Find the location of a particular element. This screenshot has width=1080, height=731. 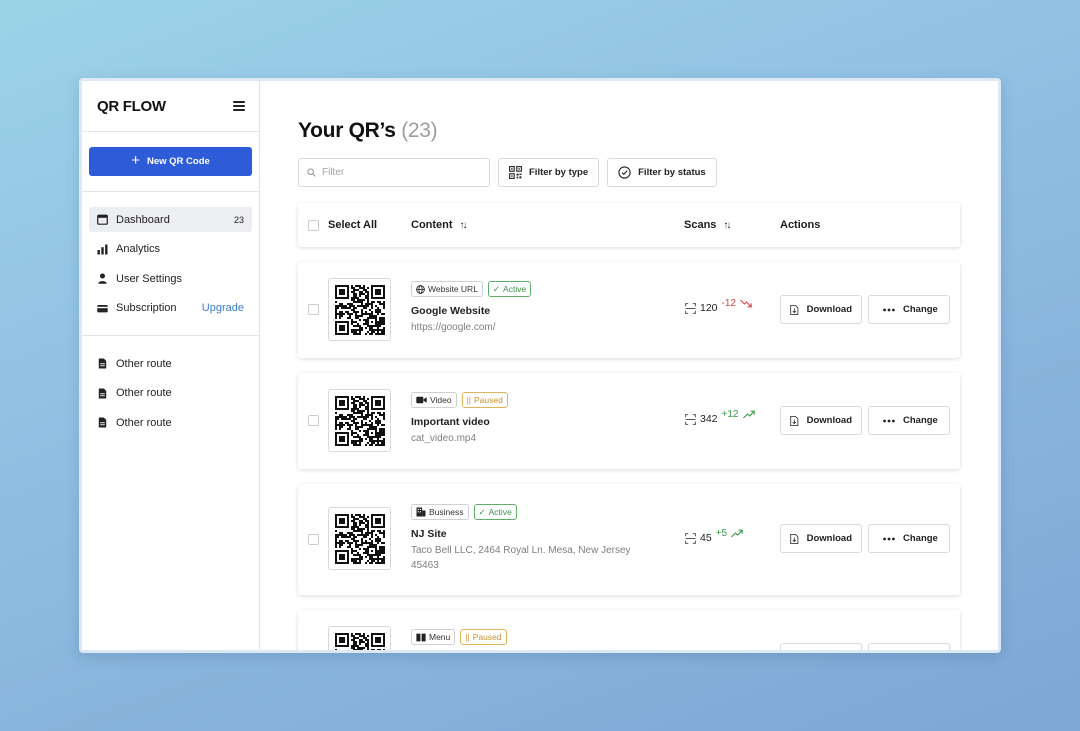

page-title: Your QR’s (23) is located at coordinates (629, 132).